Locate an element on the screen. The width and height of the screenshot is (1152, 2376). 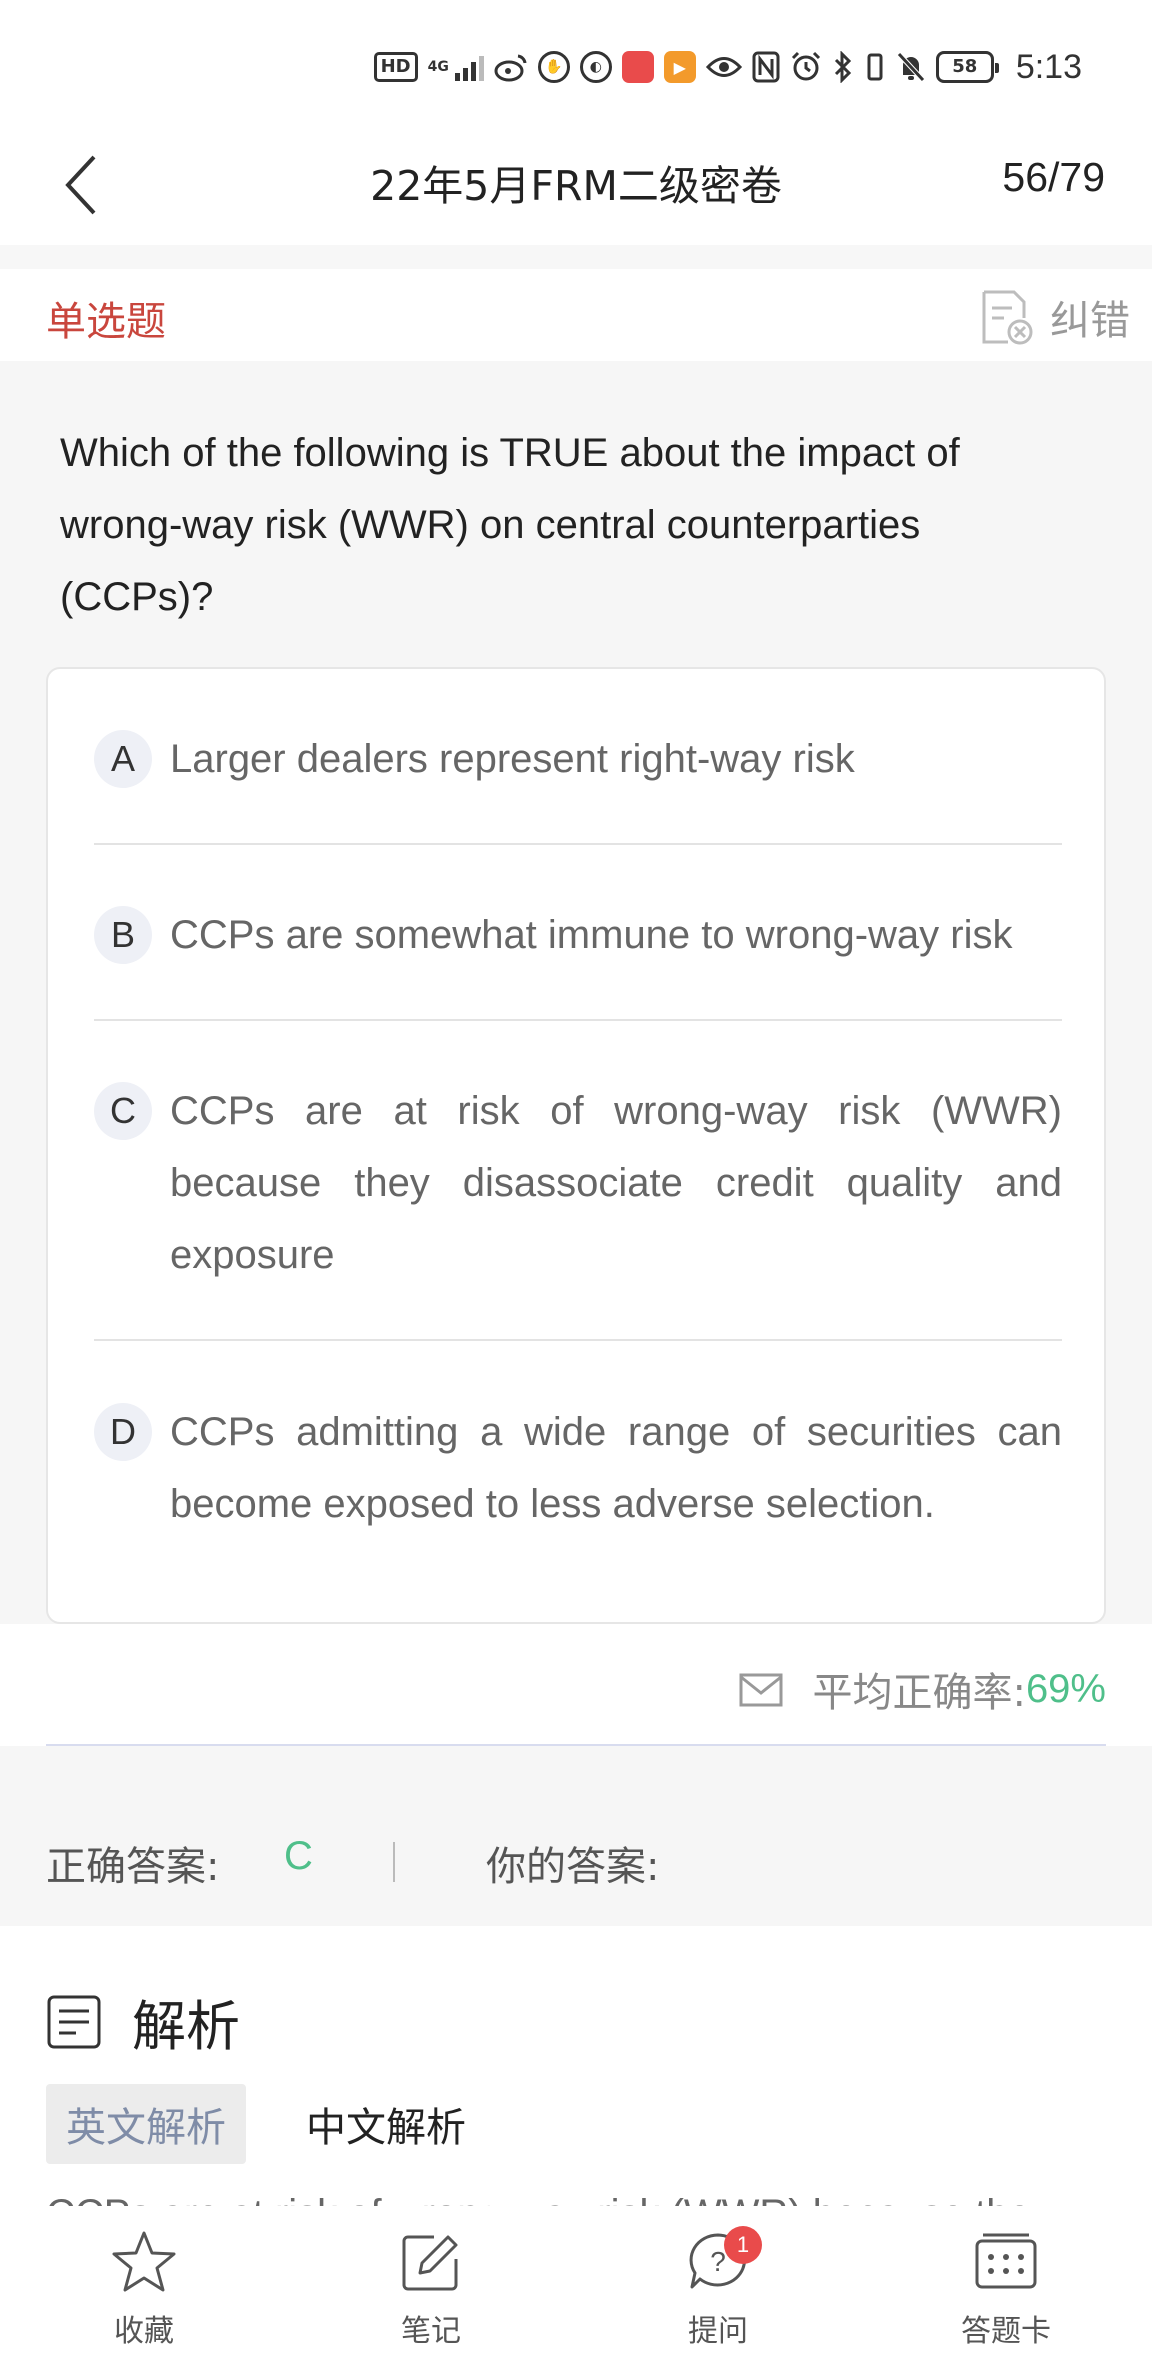
correct-answer-label: 正确答案: is located at coordinates (133, 1867).